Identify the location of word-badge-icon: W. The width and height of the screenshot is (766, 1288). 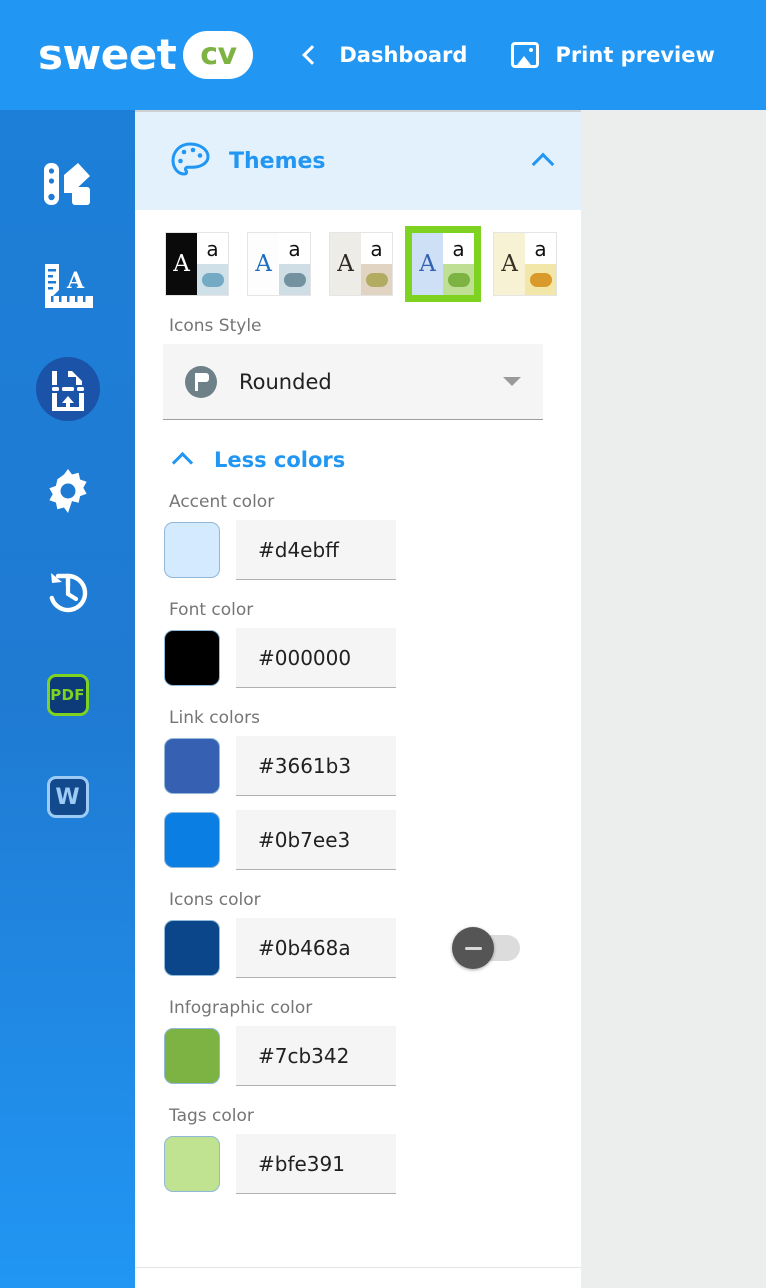
(67, 797).